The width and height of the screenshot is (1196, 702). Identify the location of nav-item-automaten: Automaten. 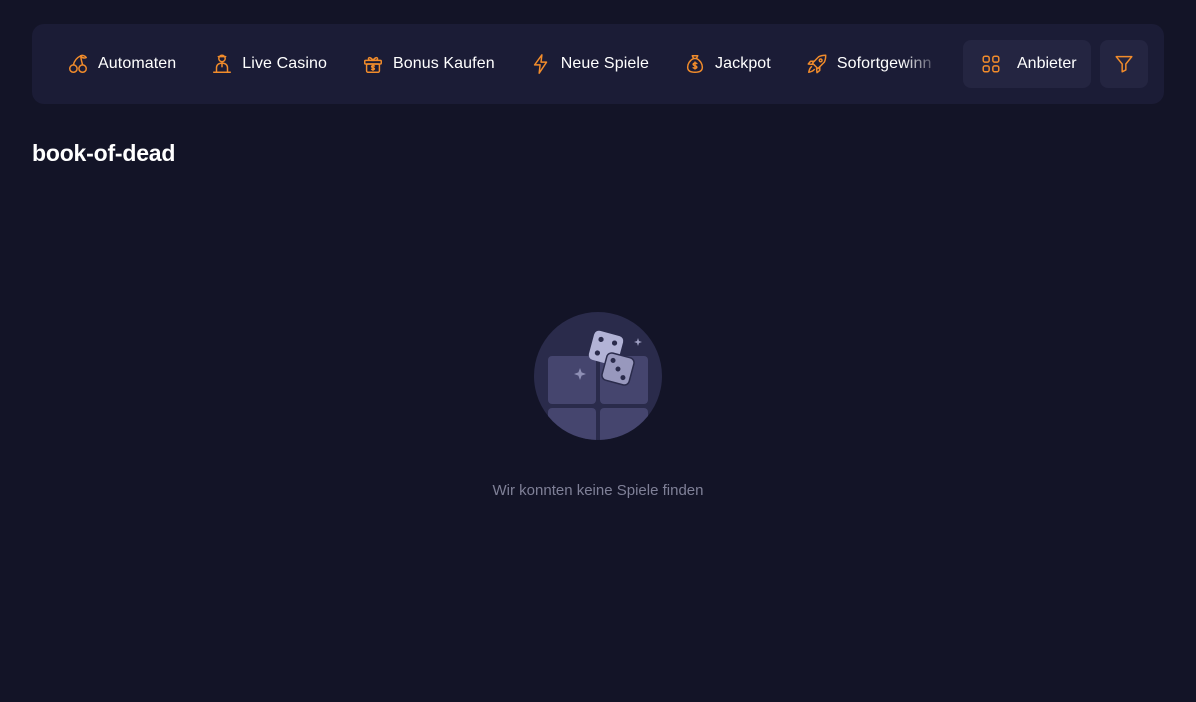
(121, 64).